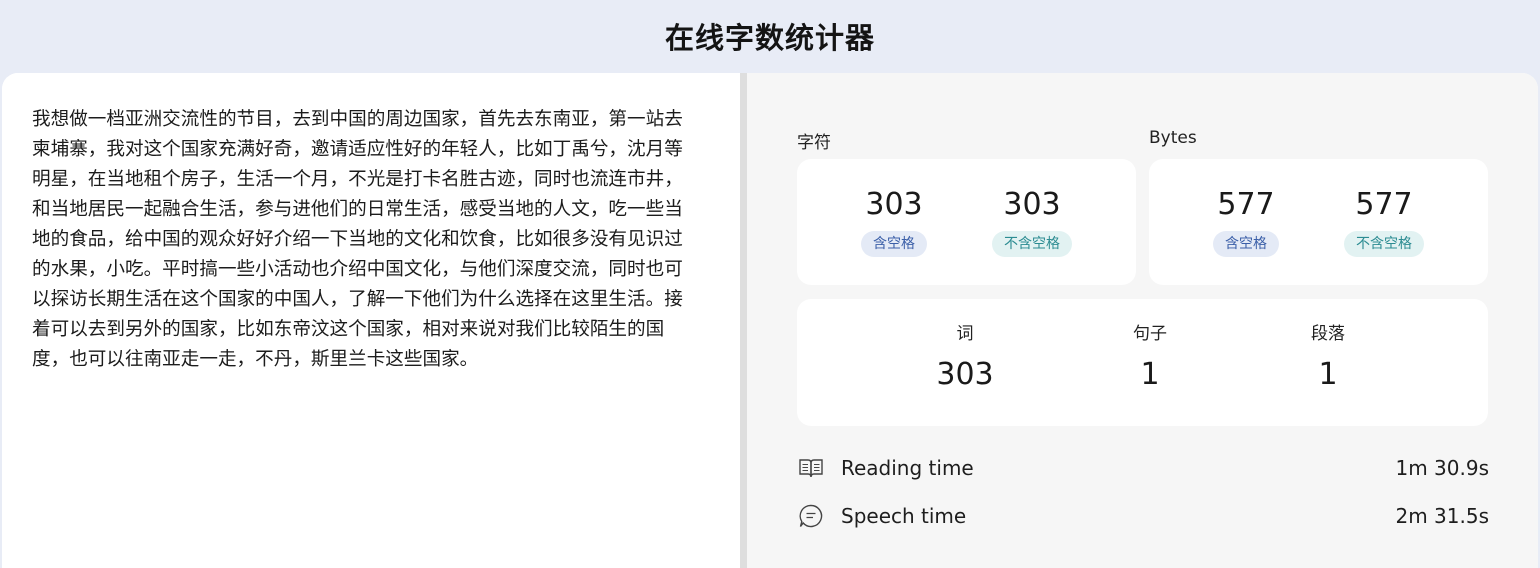  Describe the element at coordinates (1032, 204) in the screenshot. I see `characters-without-spaces-value: 303` at that location.